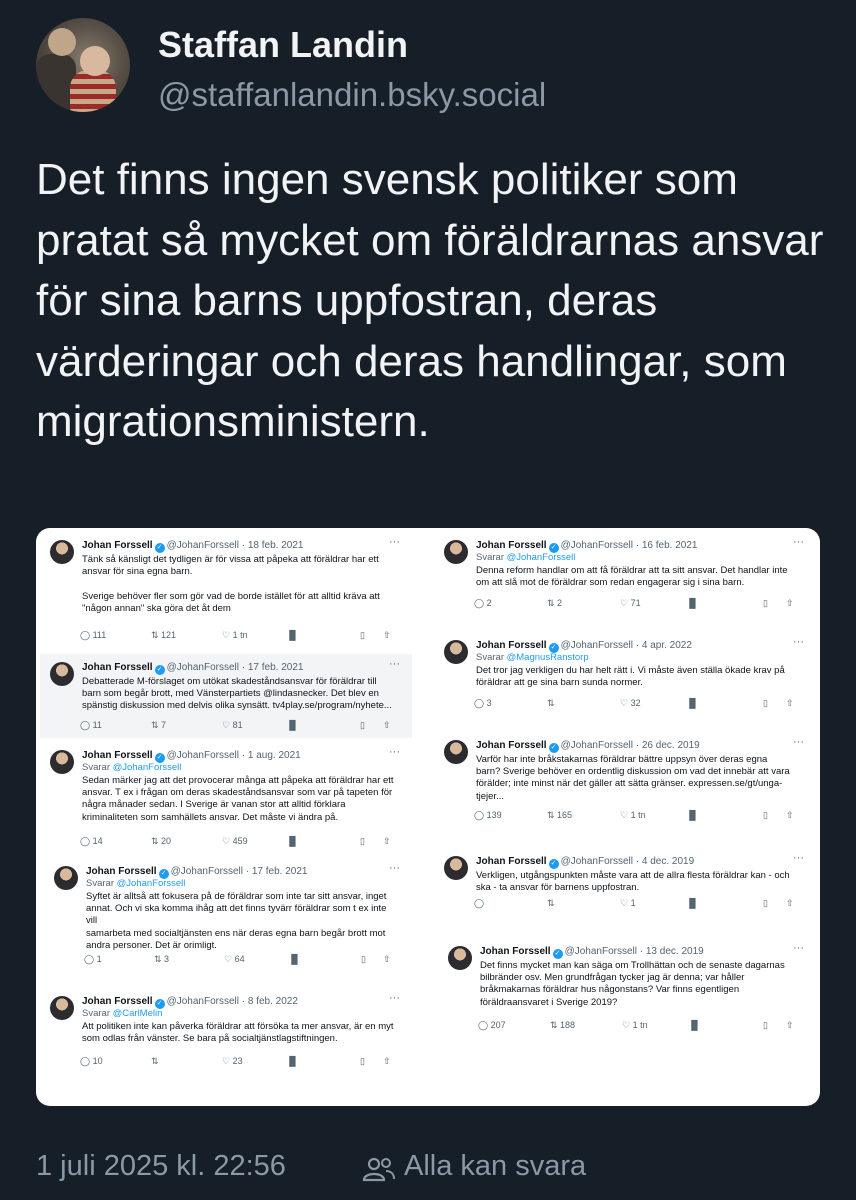  I want to click on like-icon: ♡ 23, so click(232, 1061).